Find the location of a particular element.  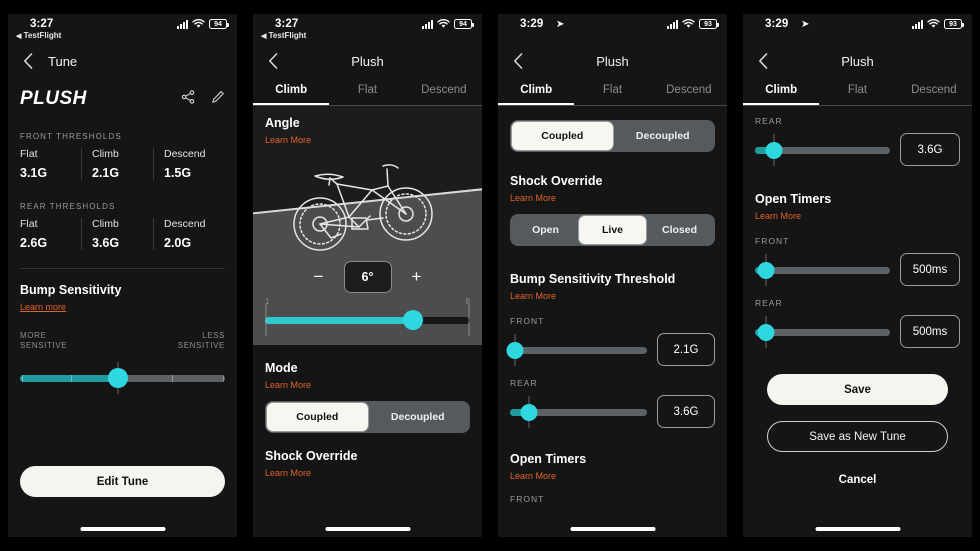

more-sensitive-line2: SENSITIVE is located at coordinates (44, 345).